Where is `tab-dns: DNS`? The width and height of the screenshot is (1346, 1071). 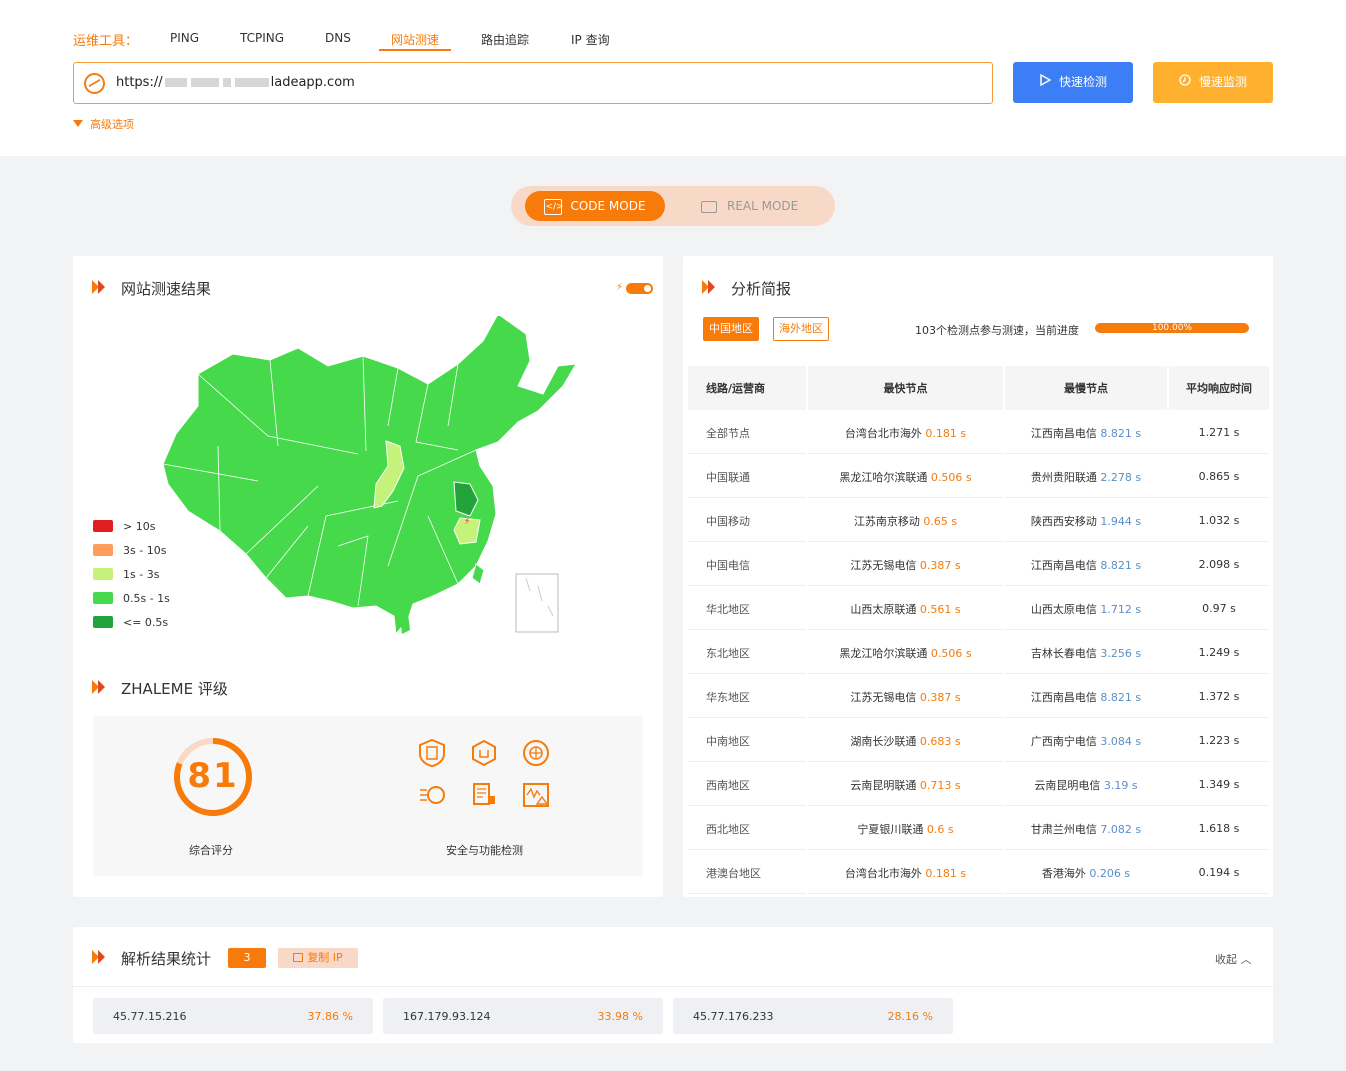
tab-dns: DNS is located at coordinates (338, 38).